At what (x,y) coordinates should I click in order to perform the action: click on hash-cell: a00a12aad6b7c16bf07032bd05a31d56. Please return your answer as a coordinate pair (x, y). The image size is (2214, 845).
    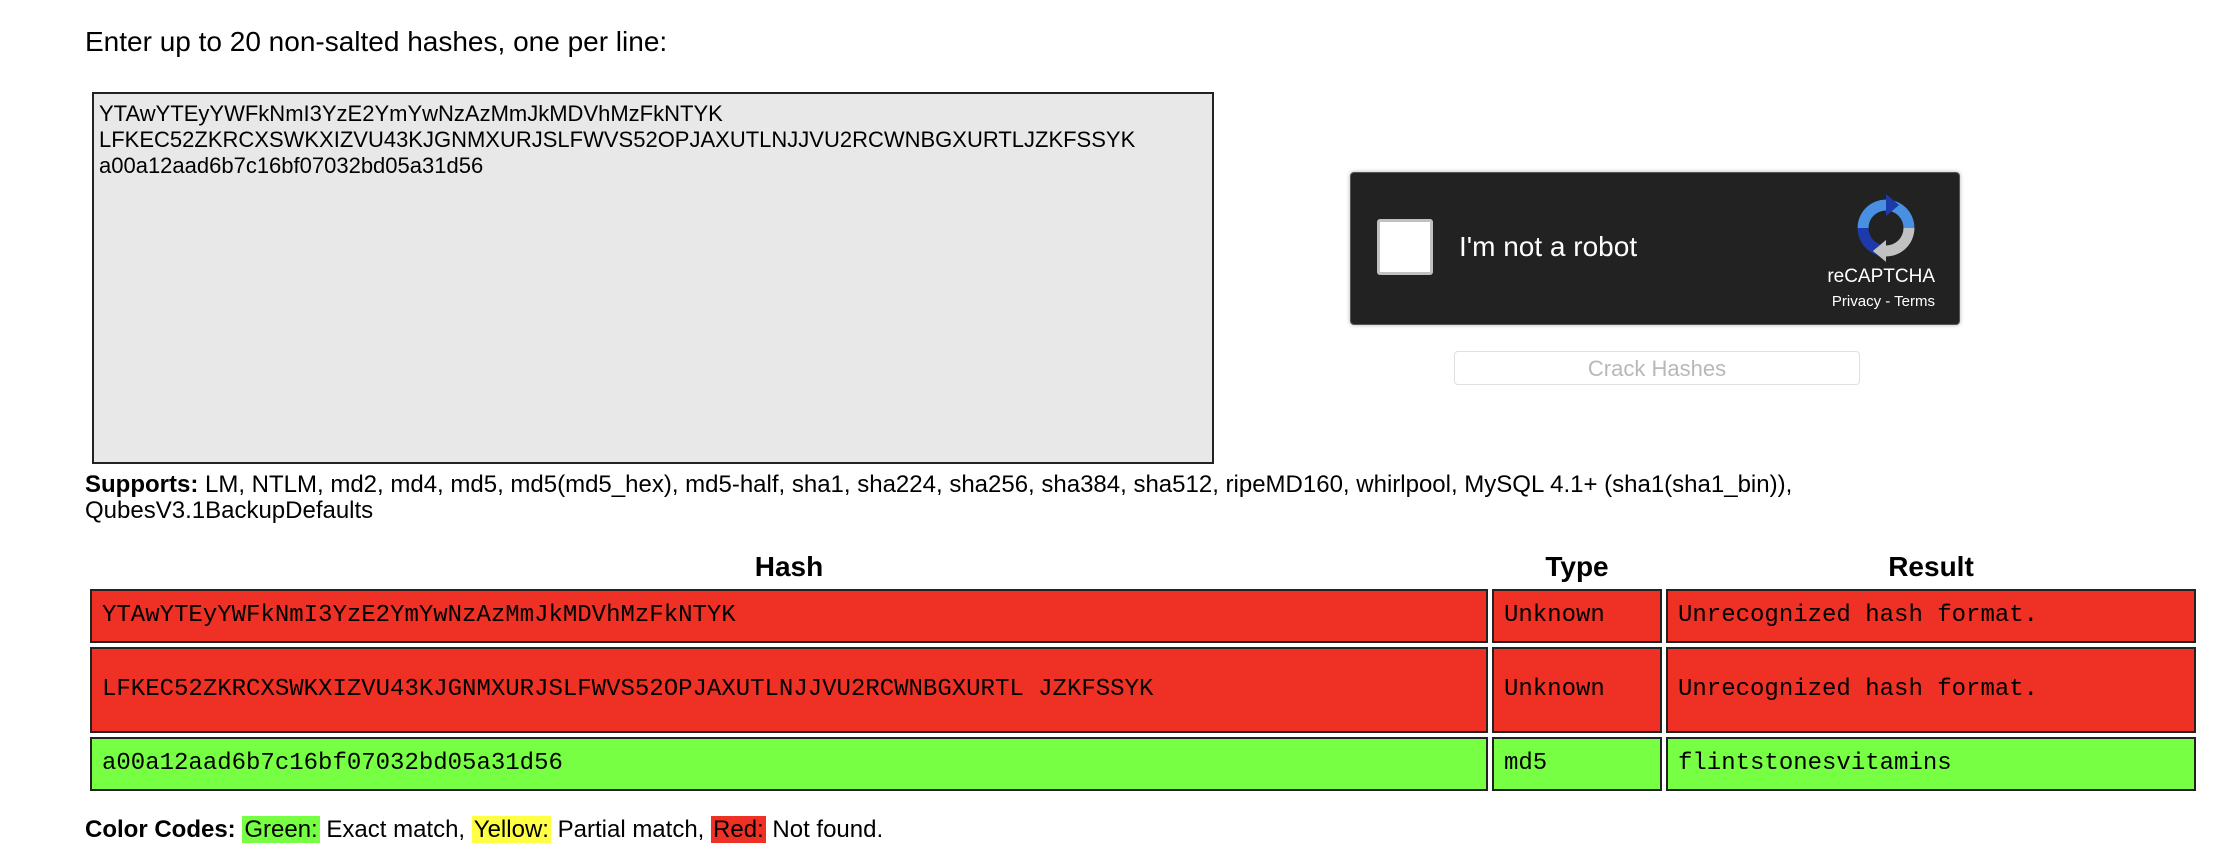
    Looking at the image, I should click on (789, 764).